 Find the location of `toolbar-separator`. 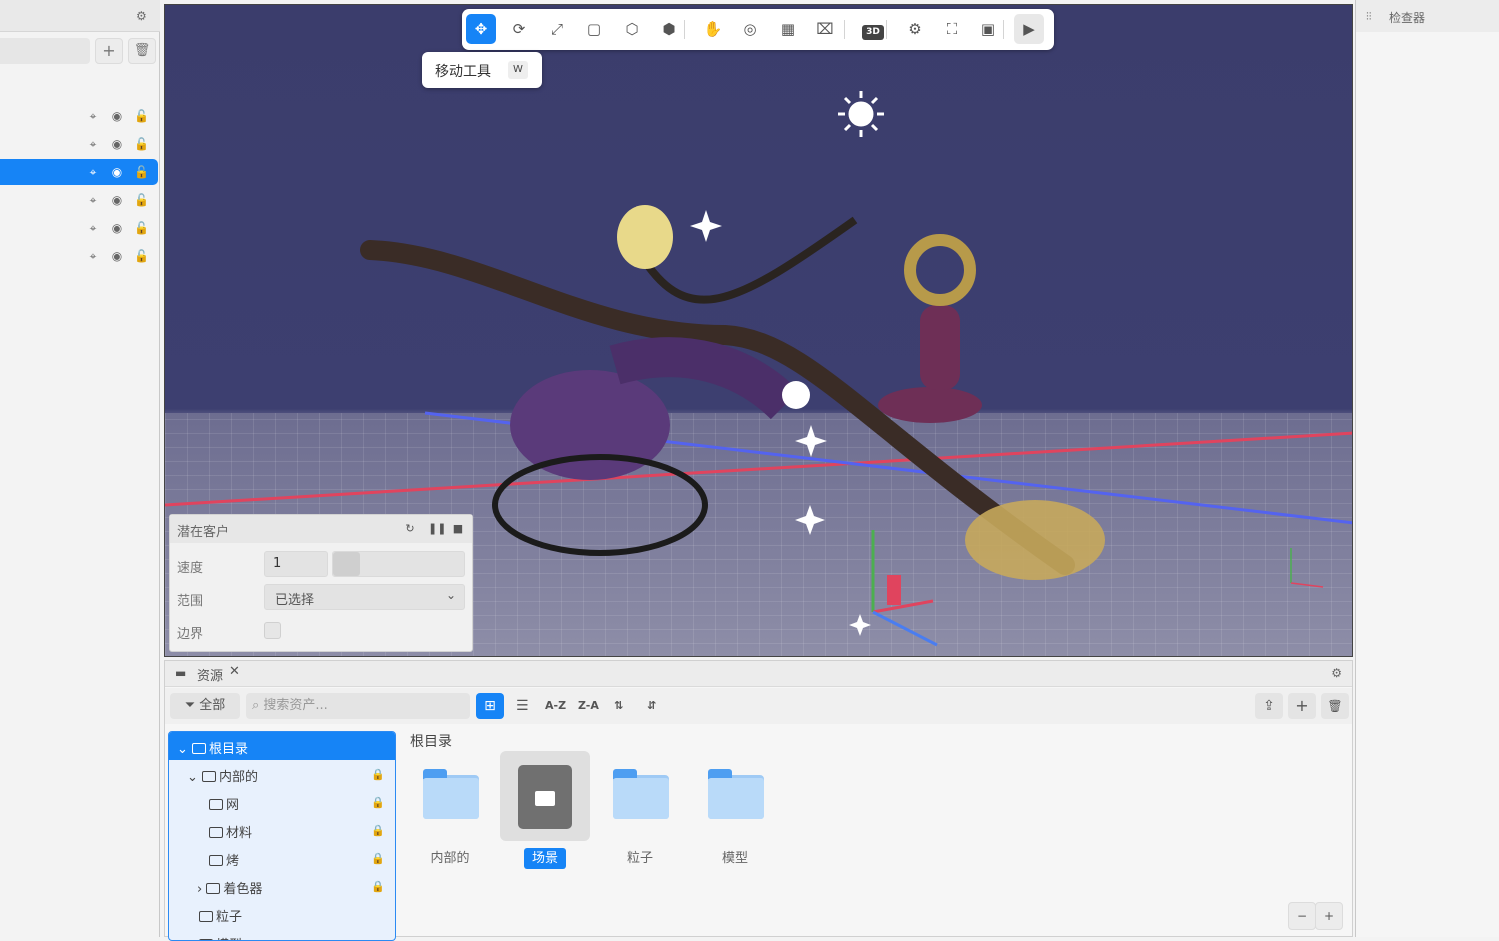

toolbar-separator is located at coordinates (844, 29).